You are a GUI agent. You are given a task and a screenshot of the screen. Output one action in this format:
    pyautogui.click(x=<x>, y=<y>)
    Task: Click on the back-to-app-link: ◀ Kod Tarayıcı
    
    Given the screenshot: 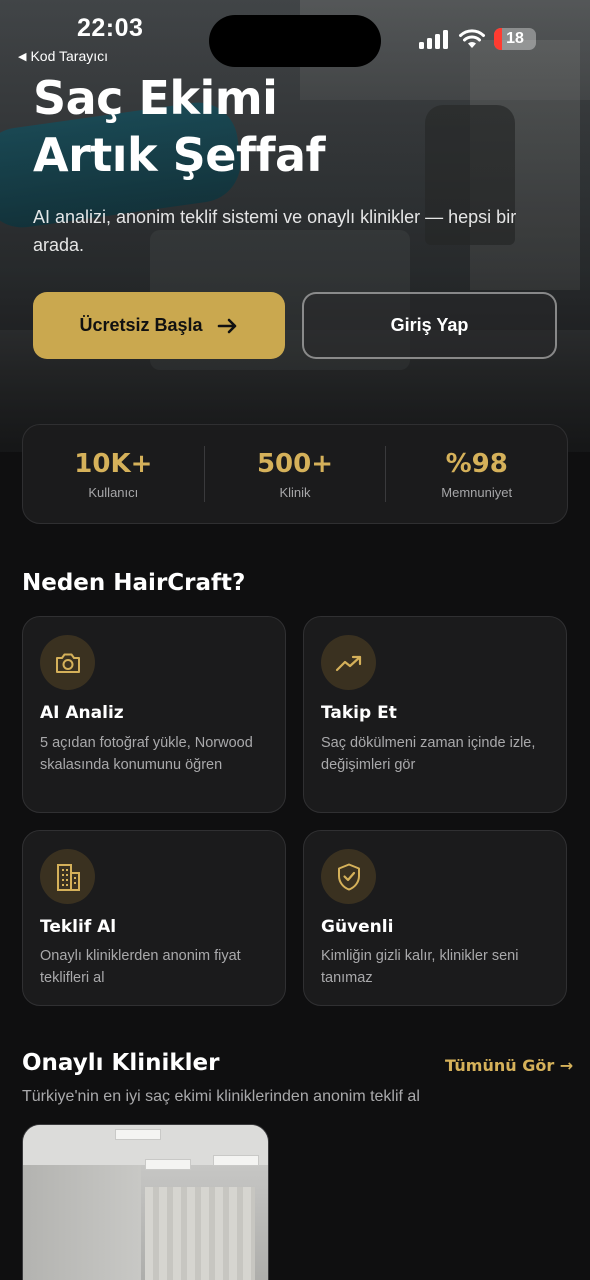 What is the action you would take?
    pyautogui.click(x=63, y=56)
    